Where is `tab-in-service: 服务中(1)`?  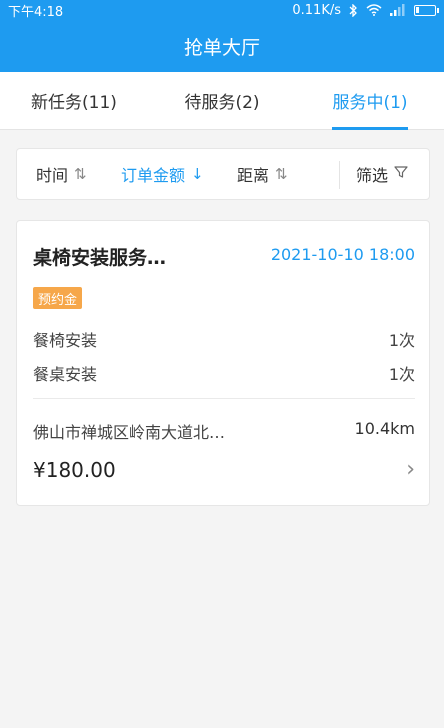
tab-in-service: 服务中(1) is located at coordinates (370, 101).